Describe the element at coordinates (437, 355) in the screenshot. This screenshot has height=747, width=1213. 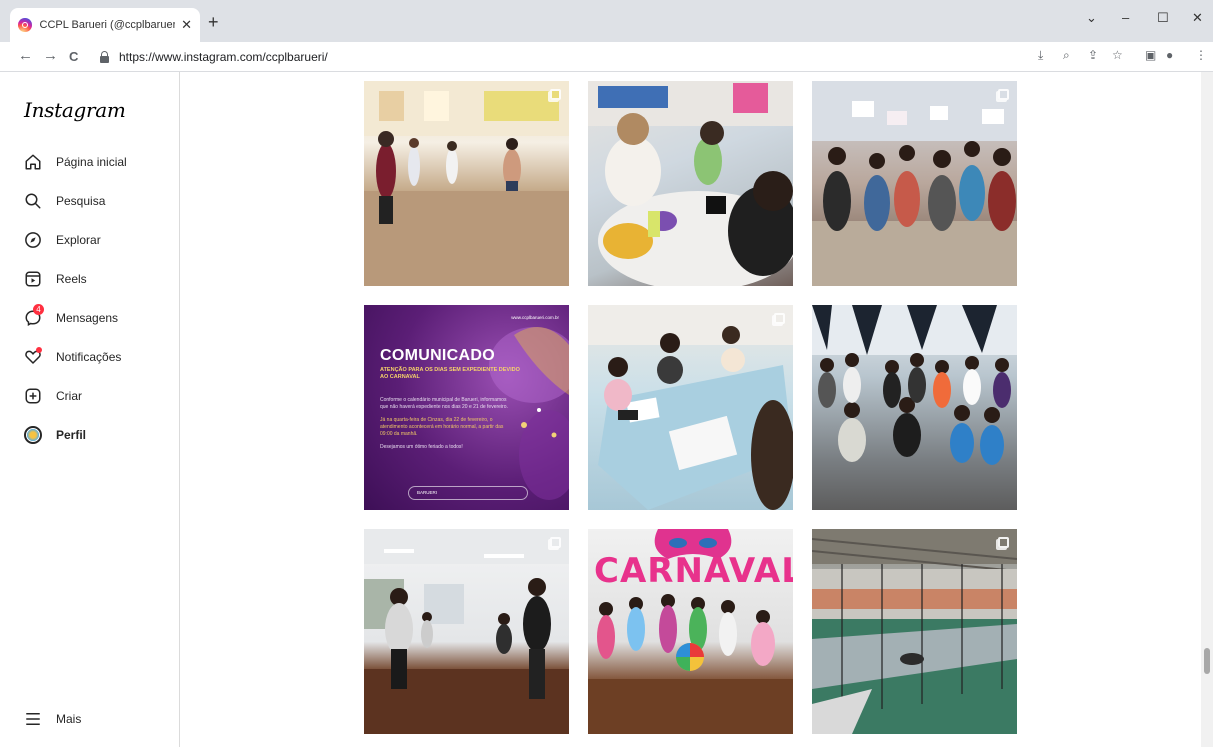
I see `comunicado-title: COMUNICADO` at that location.